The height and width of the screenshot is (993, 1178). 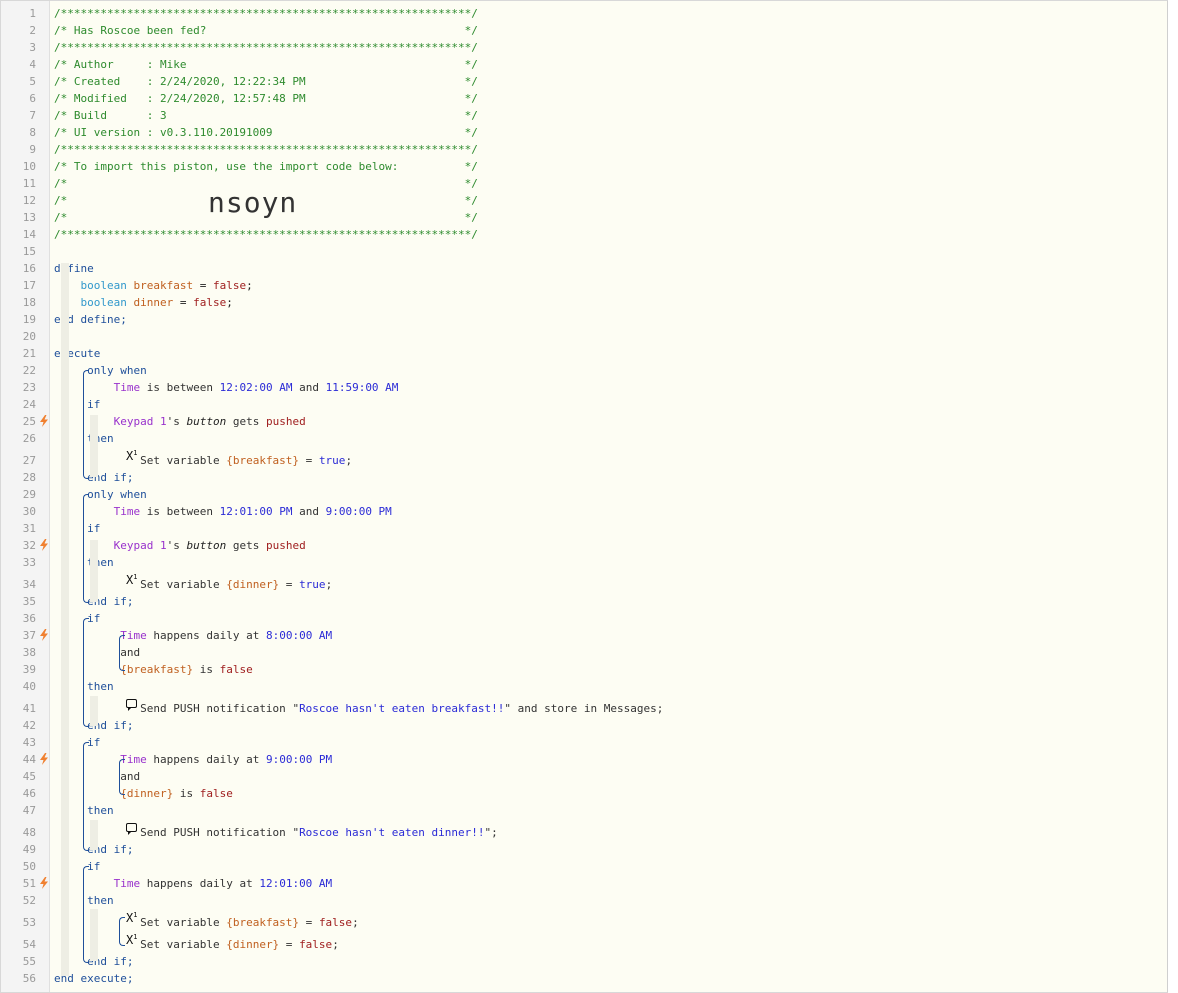 I want to click on statement-group-bracket, so click(x=119, y=931).